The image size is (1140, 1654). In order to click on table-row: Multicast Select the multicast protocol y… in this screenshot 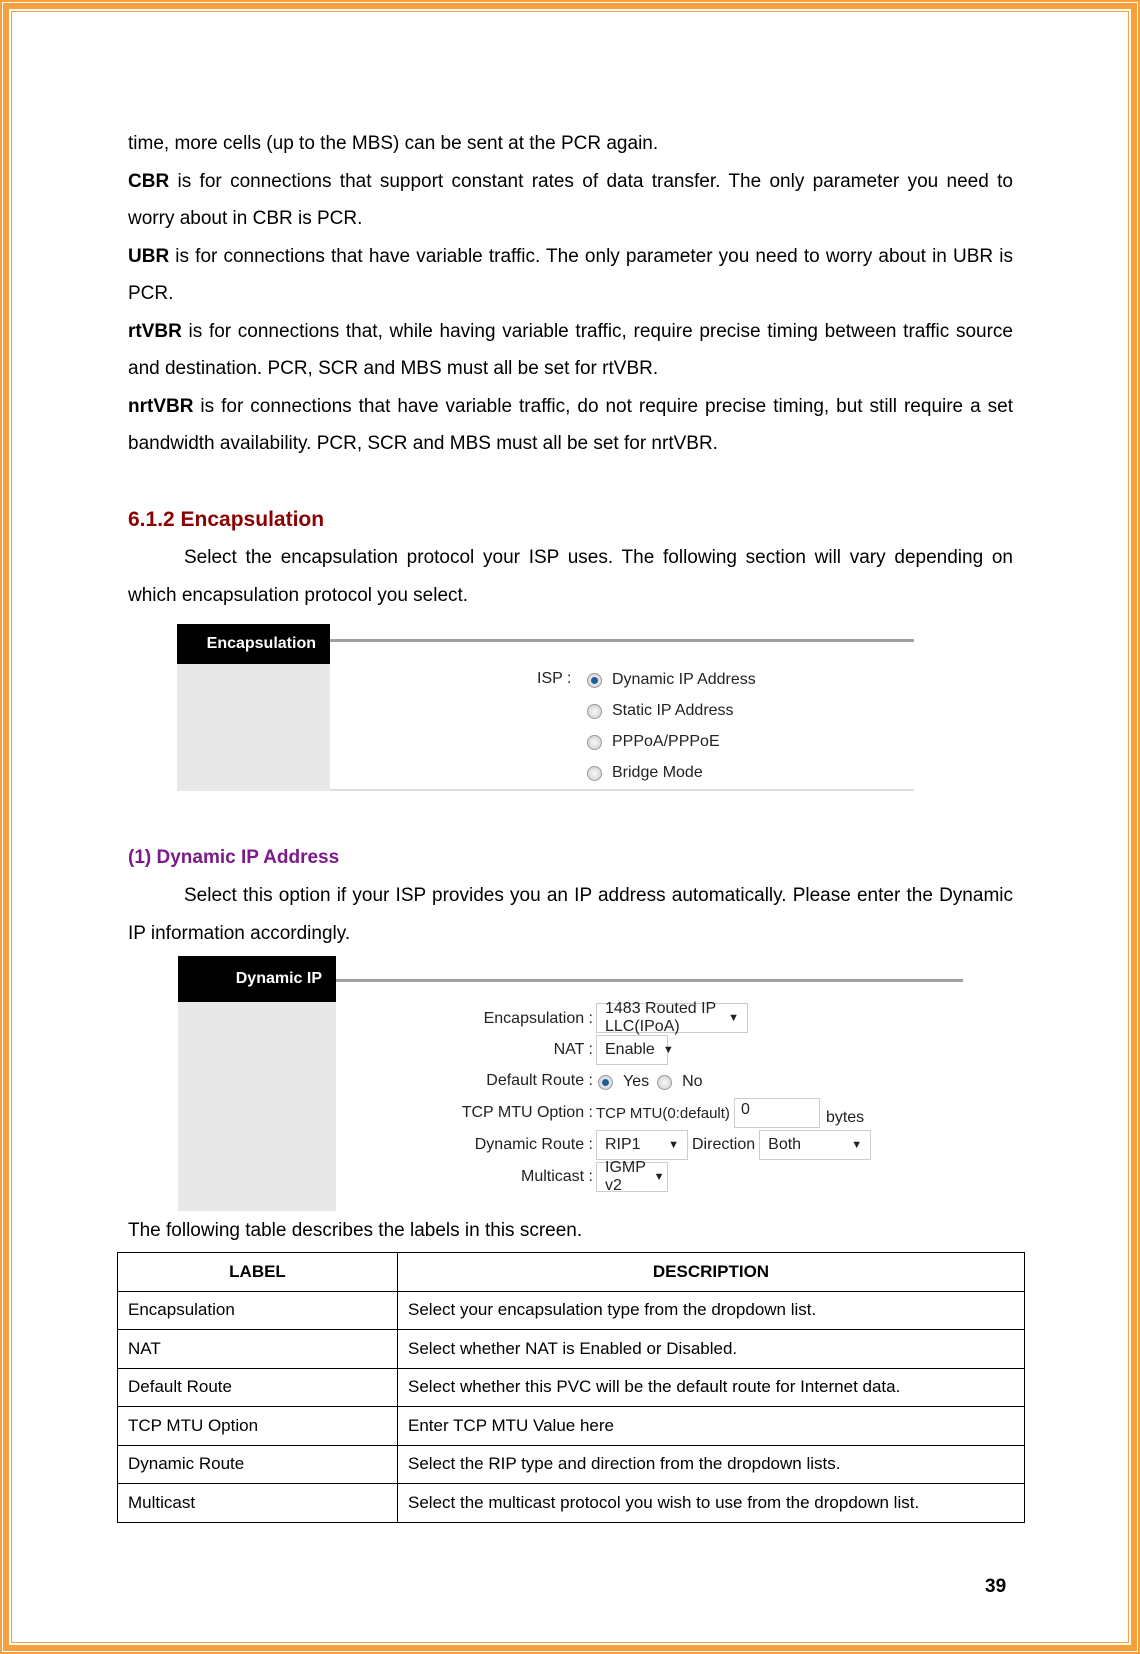, I will do `click(571, 1503)`.